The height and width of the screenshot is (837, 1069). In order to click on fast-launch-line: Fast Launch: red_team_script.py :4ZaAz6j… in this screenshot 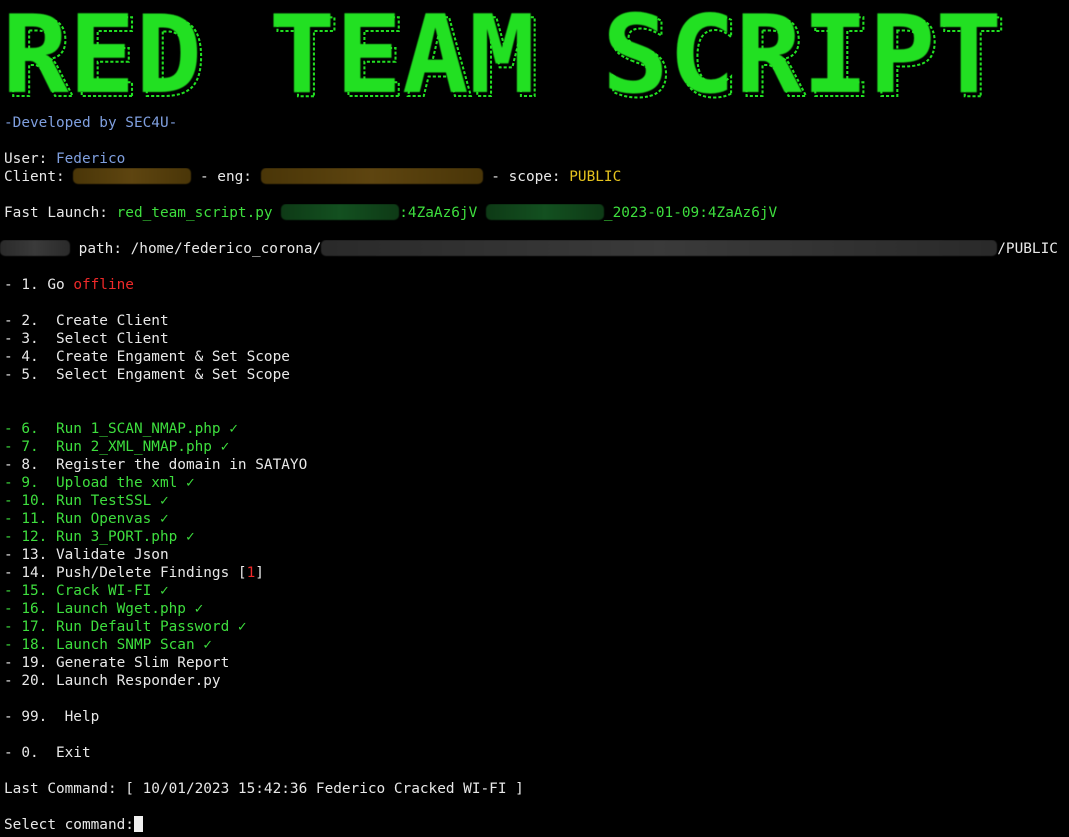, I will do `click(535, 213)`.